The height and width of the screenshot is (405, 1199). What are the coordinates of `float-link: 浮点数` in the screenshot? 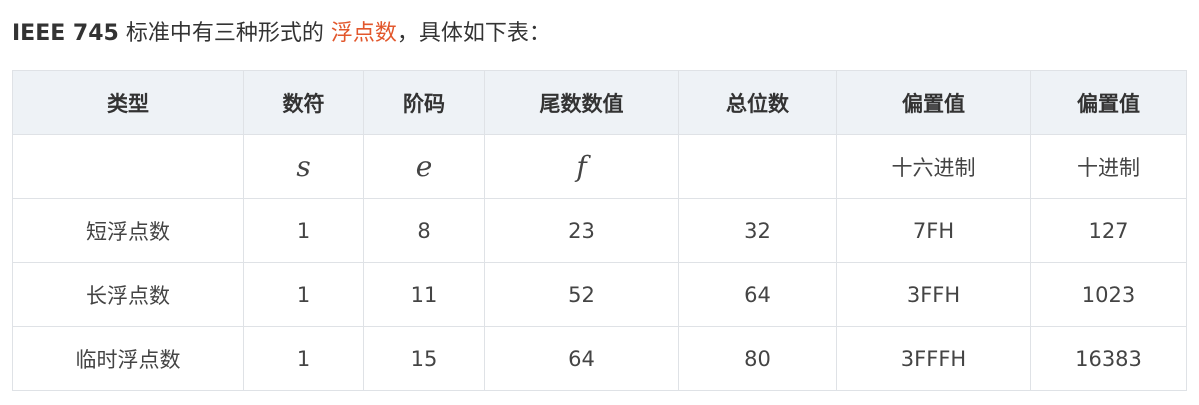 It's located at (364, 33).